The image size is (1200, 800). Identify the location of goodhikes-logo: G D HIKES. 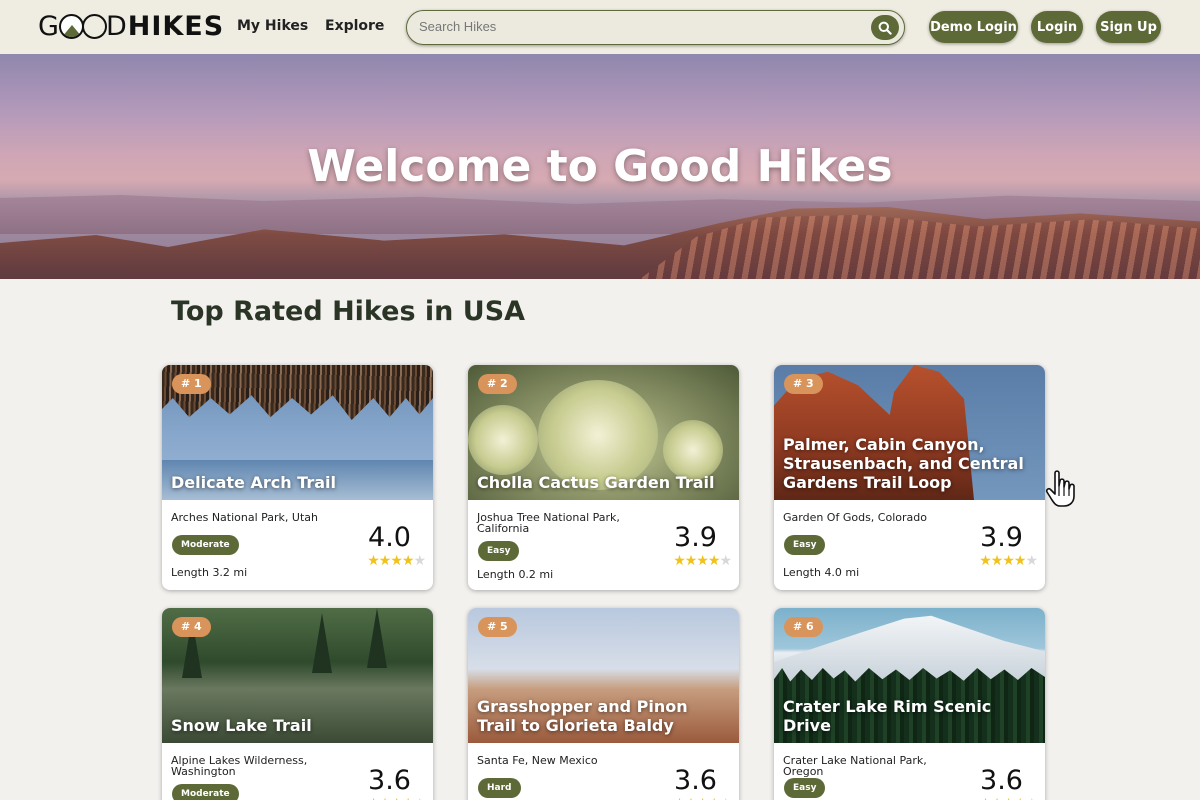
(131, 26).